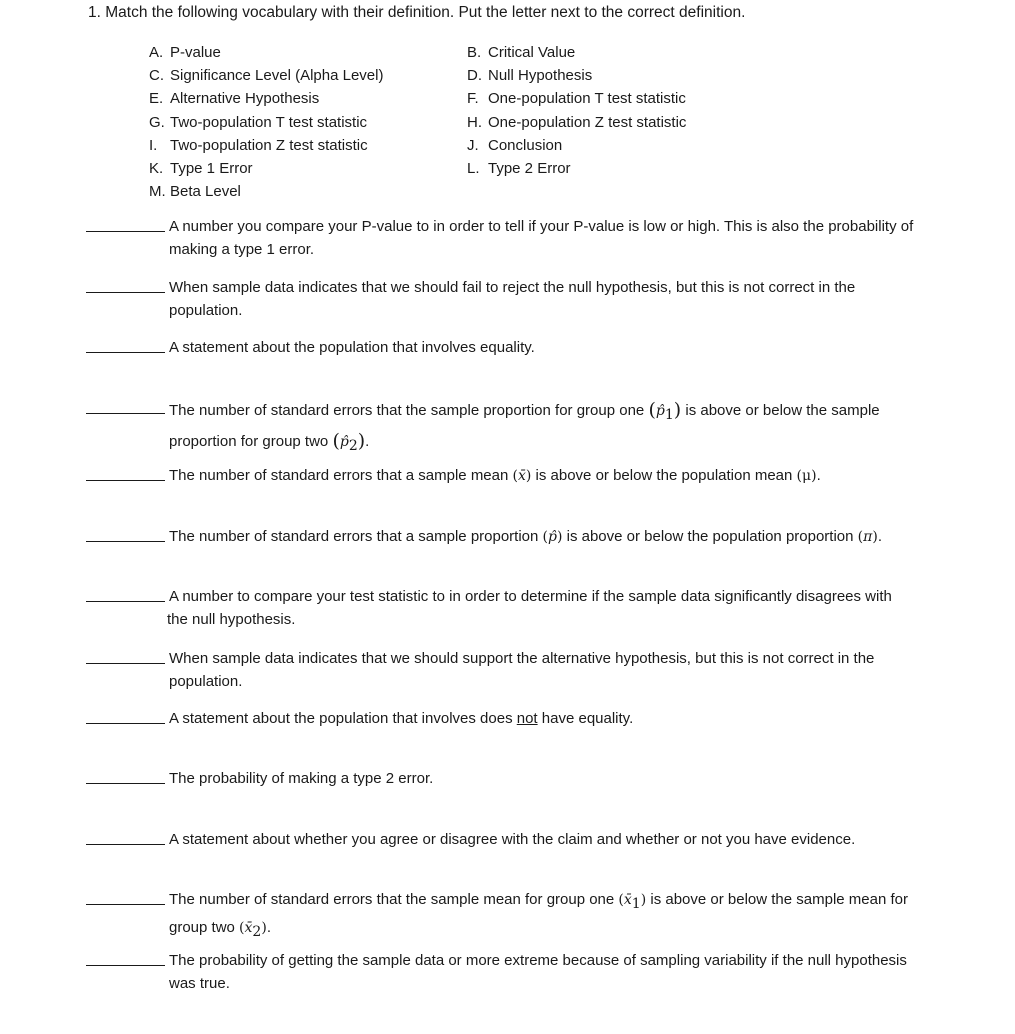  I want to click on vocabulary-row: K. Type 1 Error L. Type 2 Error, so click(469, 168).